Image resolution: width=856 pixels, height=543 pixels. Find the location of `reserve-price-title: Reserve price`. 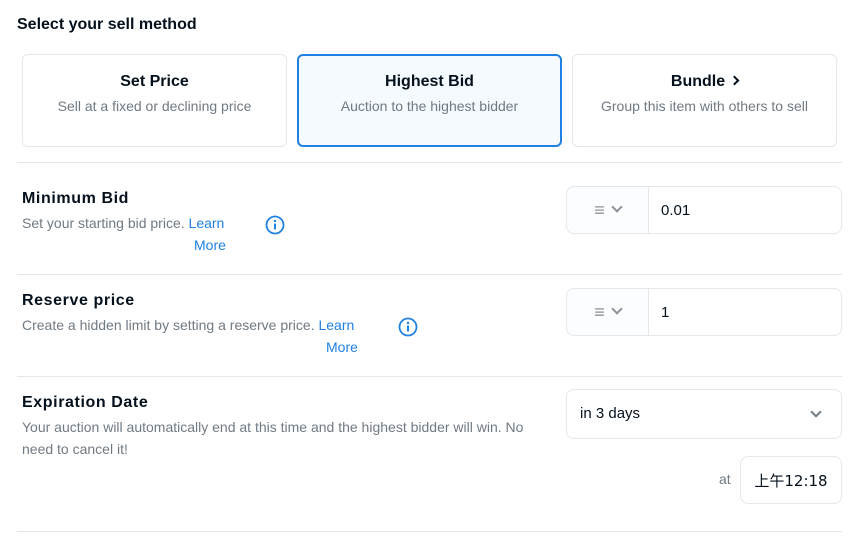

reserve-price-title: Reserve price is located at coordinates (78, 300).